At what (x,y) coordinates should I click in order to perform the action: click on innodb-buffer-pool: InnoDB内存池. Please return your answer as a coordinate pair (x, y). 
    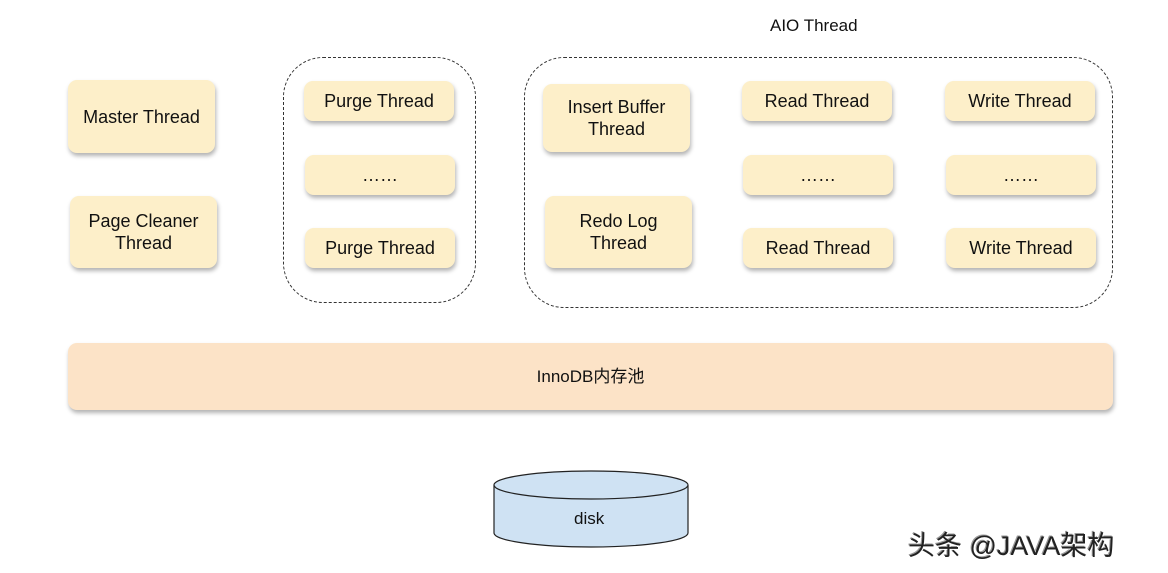
    Looking at the image, I should click on (590, 376).